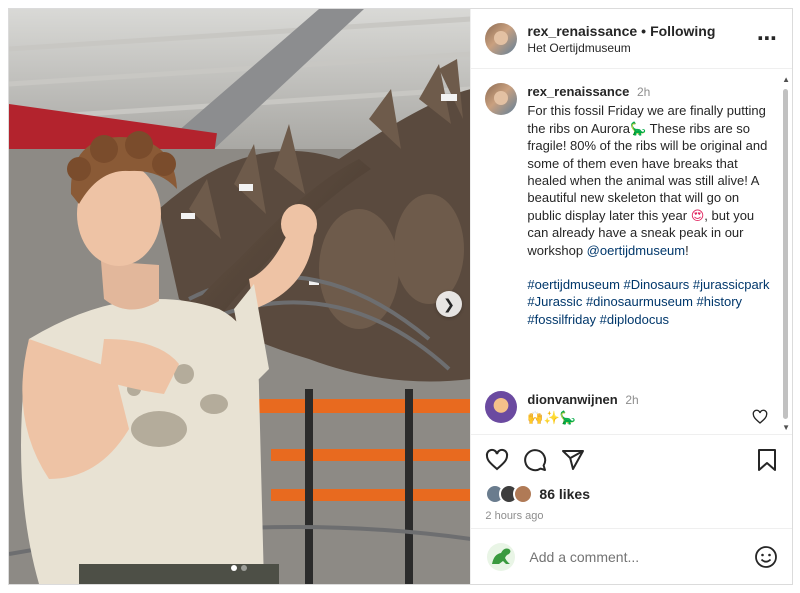 Image resolution: width=800 pixels, height=593 pixels. I want to click on more-horizontal-icon: ⋯, so click(767, 38).